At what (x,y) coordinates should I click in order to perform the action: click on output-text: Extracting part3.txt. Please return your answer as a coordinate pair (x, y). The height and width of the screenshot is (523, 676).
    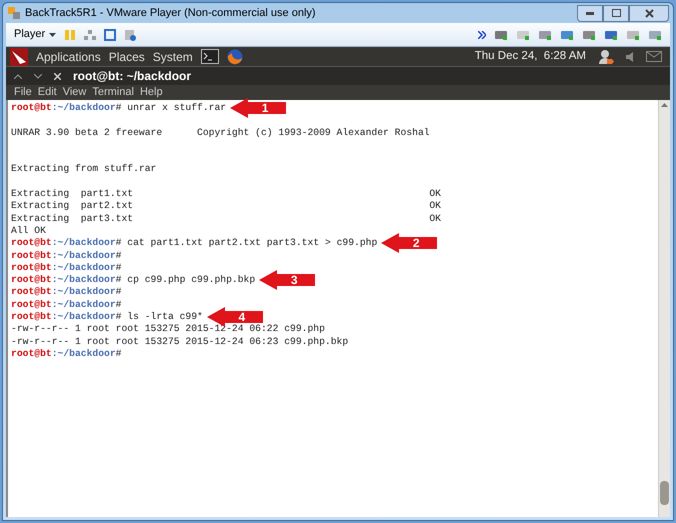
    Looking at the image, I should click on (72, 218).